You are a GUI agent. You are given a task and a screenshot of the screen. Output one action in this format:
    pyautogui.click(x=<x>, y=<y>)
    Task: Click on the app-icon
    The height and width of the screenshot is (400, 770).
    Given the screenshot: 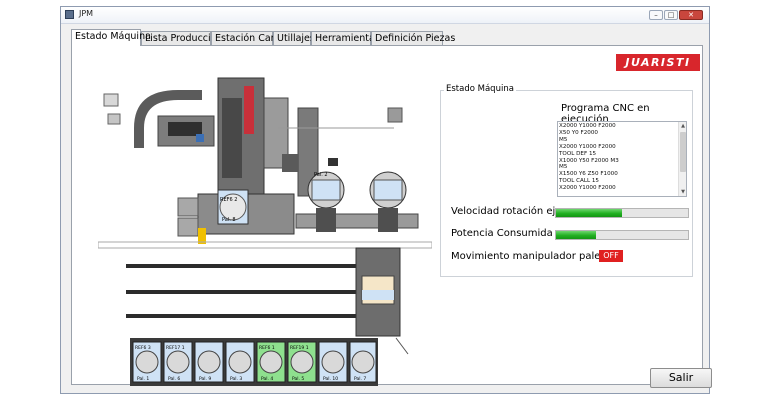 What is the action you would take?
    pyautogui.click(x=69, y=14)
    